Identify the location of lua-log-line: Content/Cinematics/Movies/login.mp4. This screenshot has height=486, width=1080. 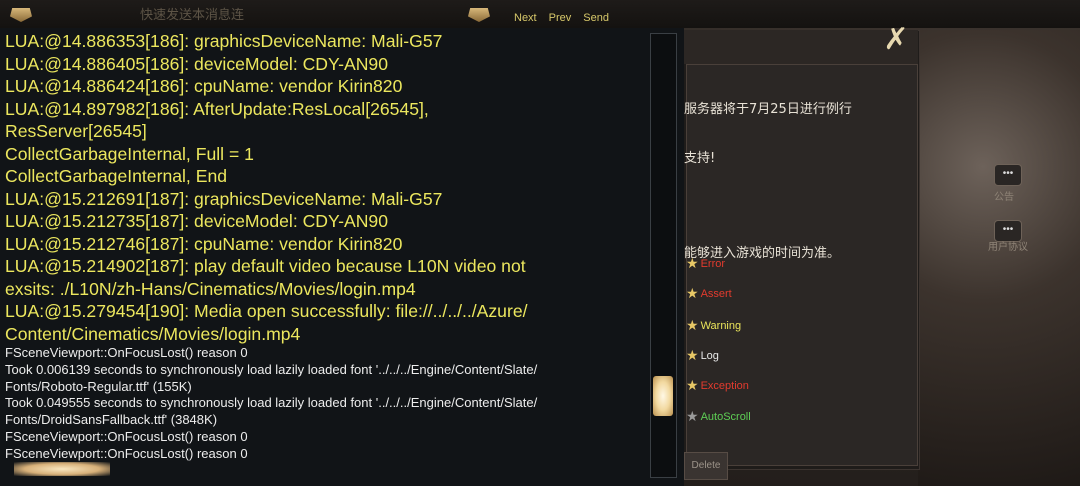
(153, 333).